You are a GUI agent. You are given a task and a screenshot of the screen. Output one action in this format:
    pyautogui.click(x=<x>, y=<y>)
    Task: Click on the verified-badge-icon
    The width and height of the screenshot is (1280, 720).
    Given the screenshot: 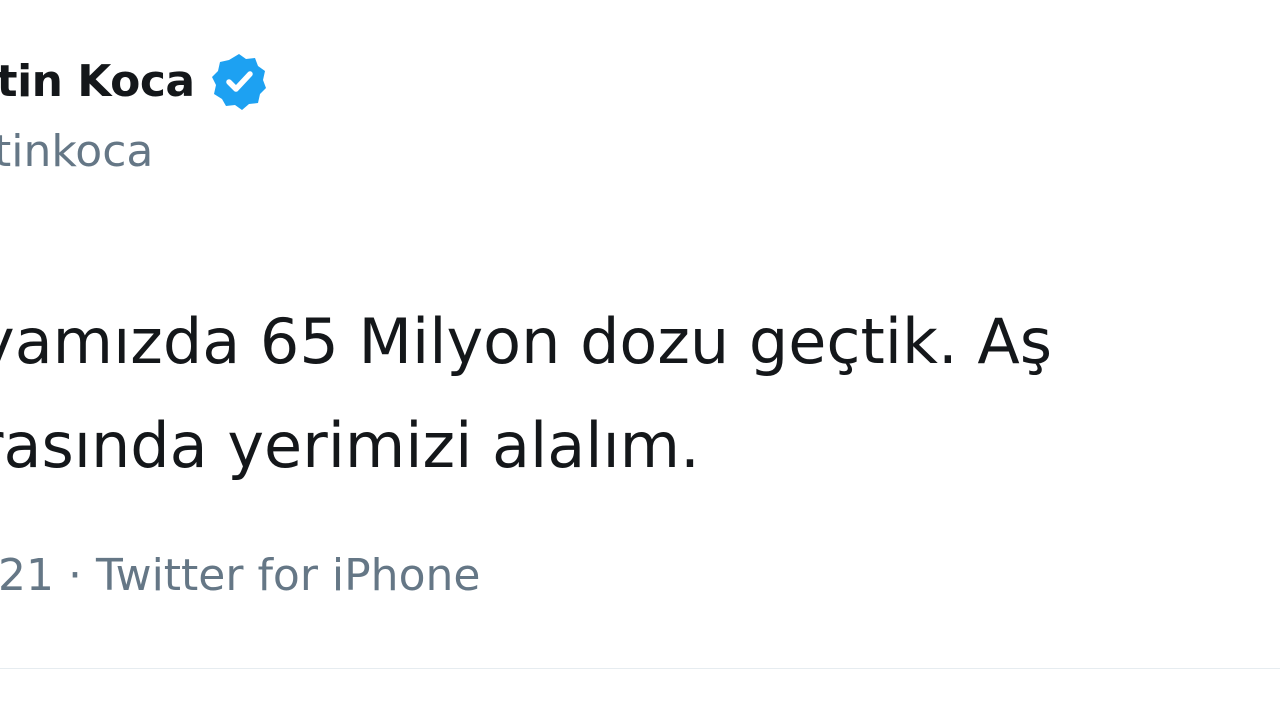 What is the action you would take?
    pyautogui.click(x=239, y=81)
    